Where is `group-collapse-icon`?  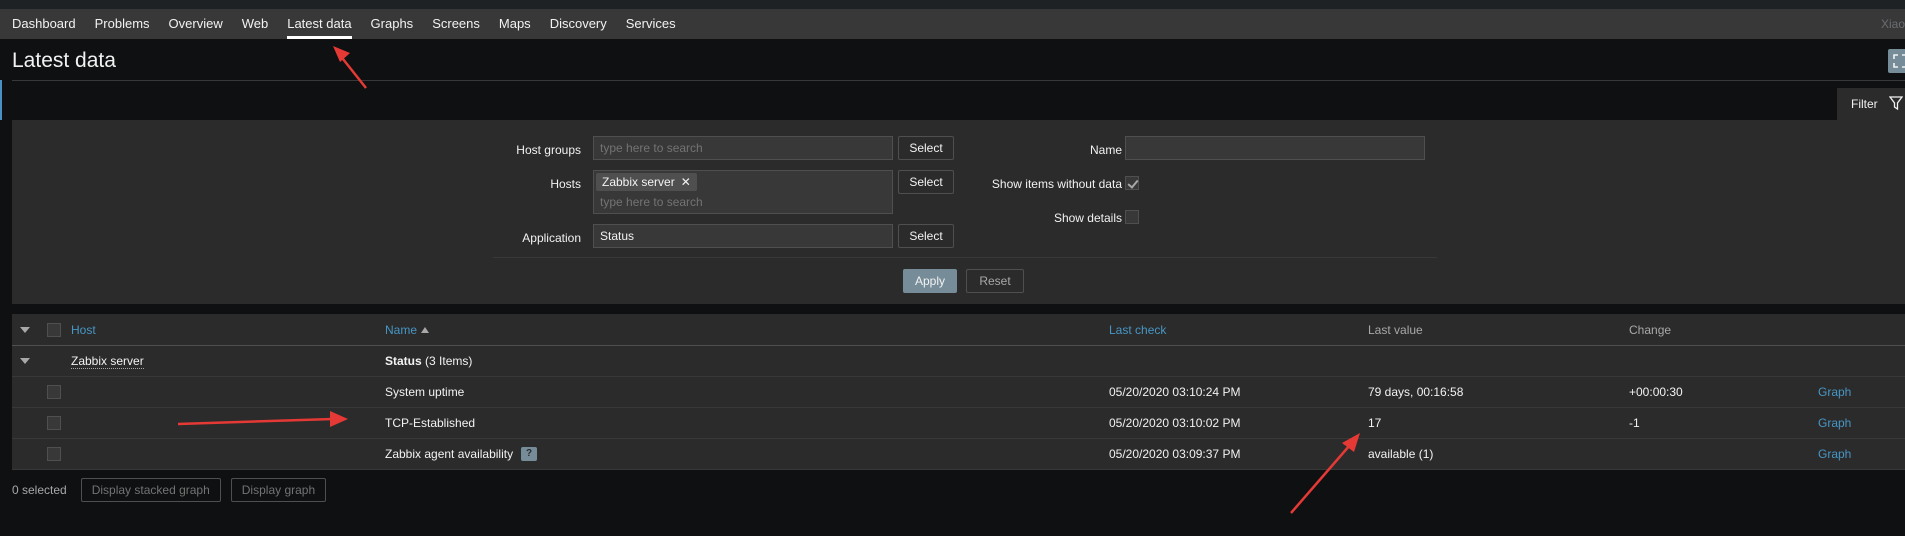 group-collapse-icon is located at coordinates (25, 361).